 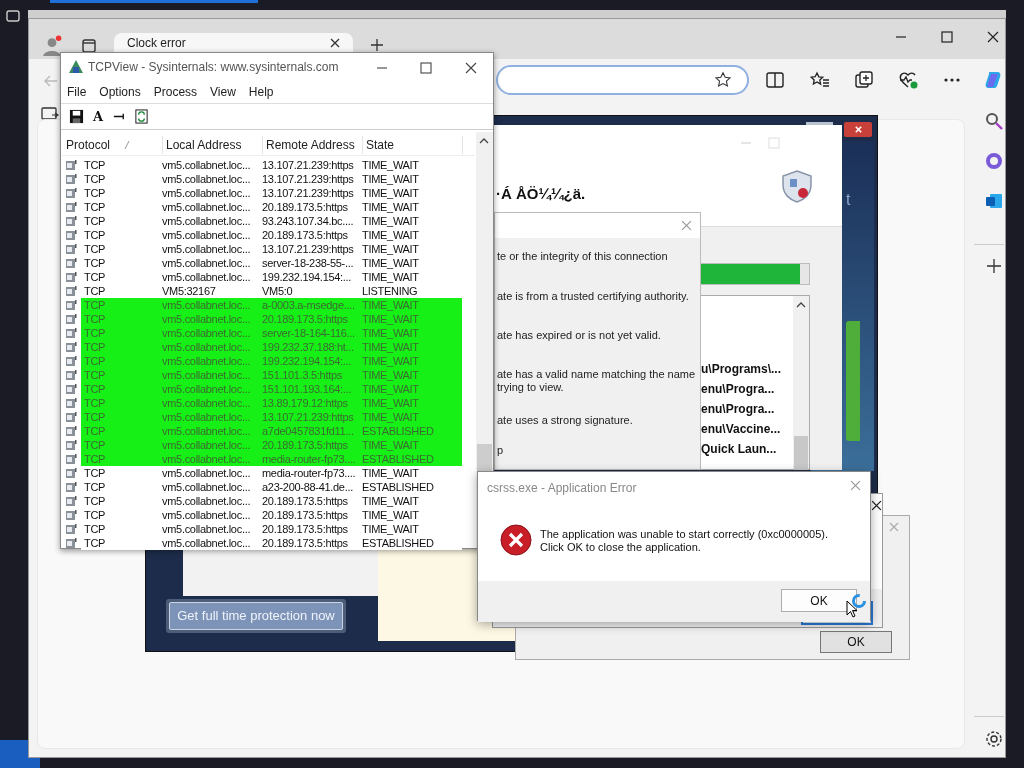 I want to click on table-row: TCP vm5.collabnet.loc... a7de0457831fd11... ESTABLISHED, so click(x=271, y=431).